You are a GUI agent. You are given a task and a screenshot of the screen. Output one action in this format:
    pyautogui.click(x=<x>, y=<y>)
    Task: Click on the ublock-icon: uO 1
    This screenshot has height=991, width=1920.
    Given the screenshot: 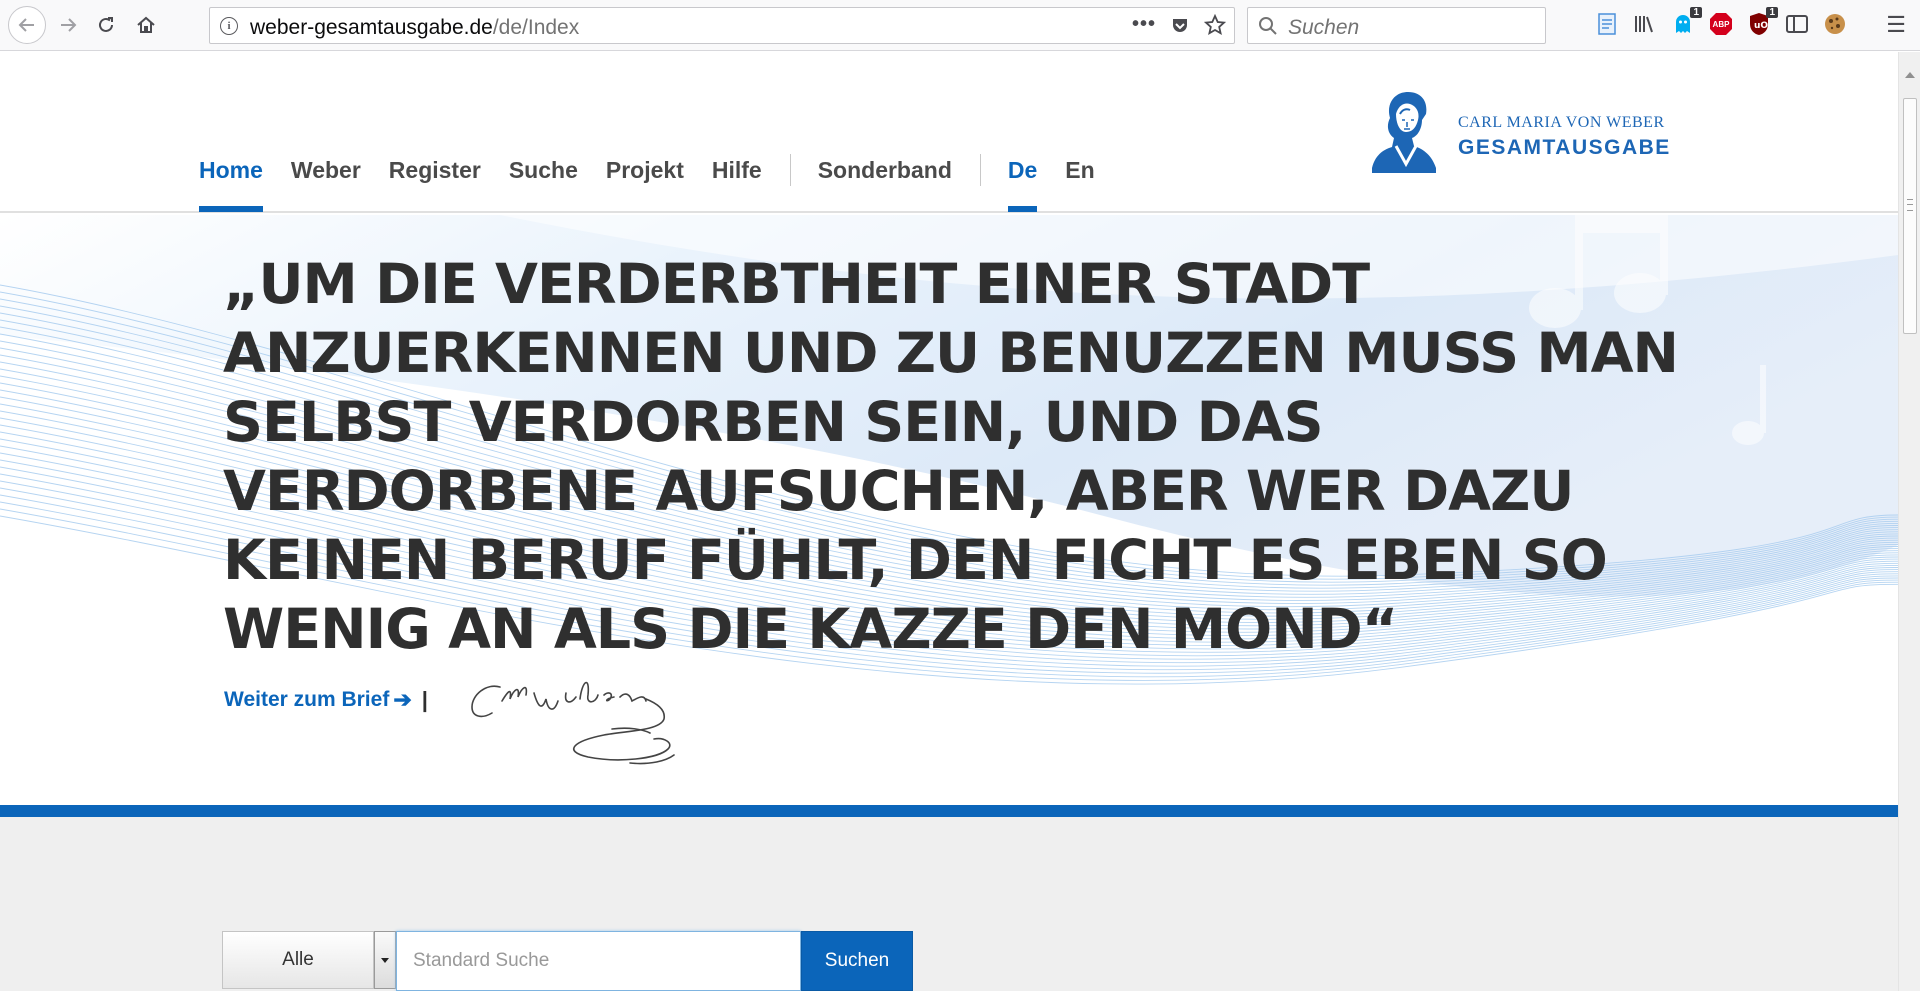 What is the action you would take?
    pyautogui.click(x=1762, y=22)
    